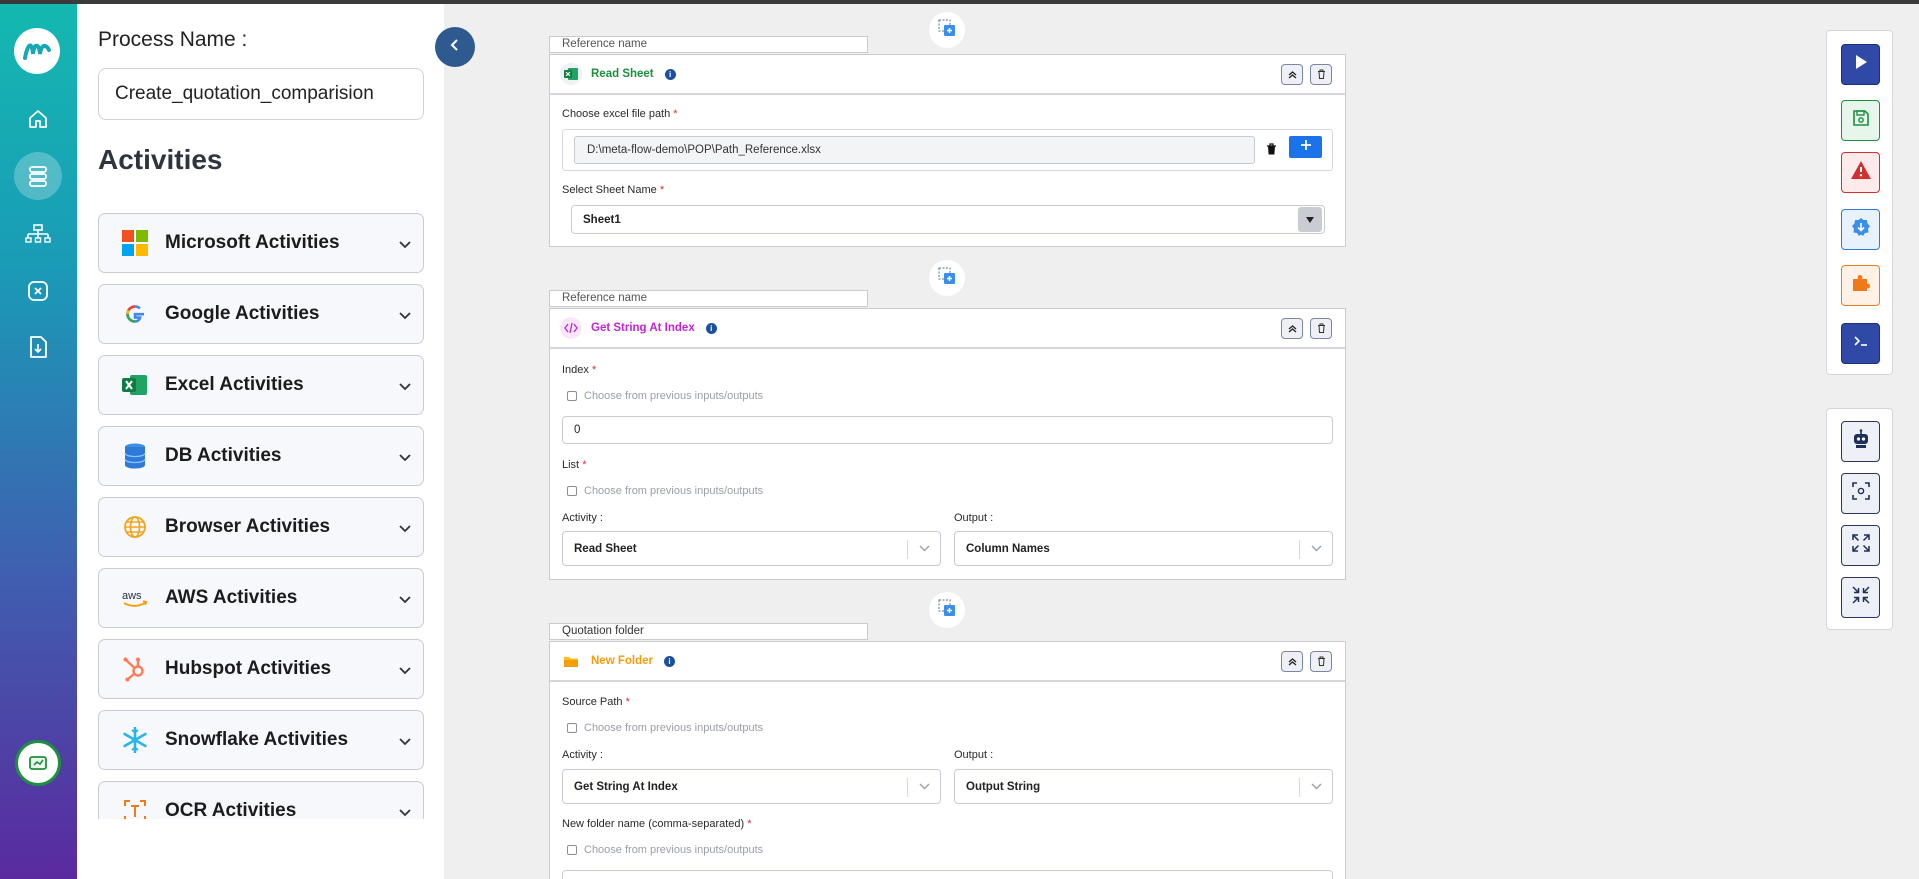  I want to click on fit-view-button, so click(1860, 493).